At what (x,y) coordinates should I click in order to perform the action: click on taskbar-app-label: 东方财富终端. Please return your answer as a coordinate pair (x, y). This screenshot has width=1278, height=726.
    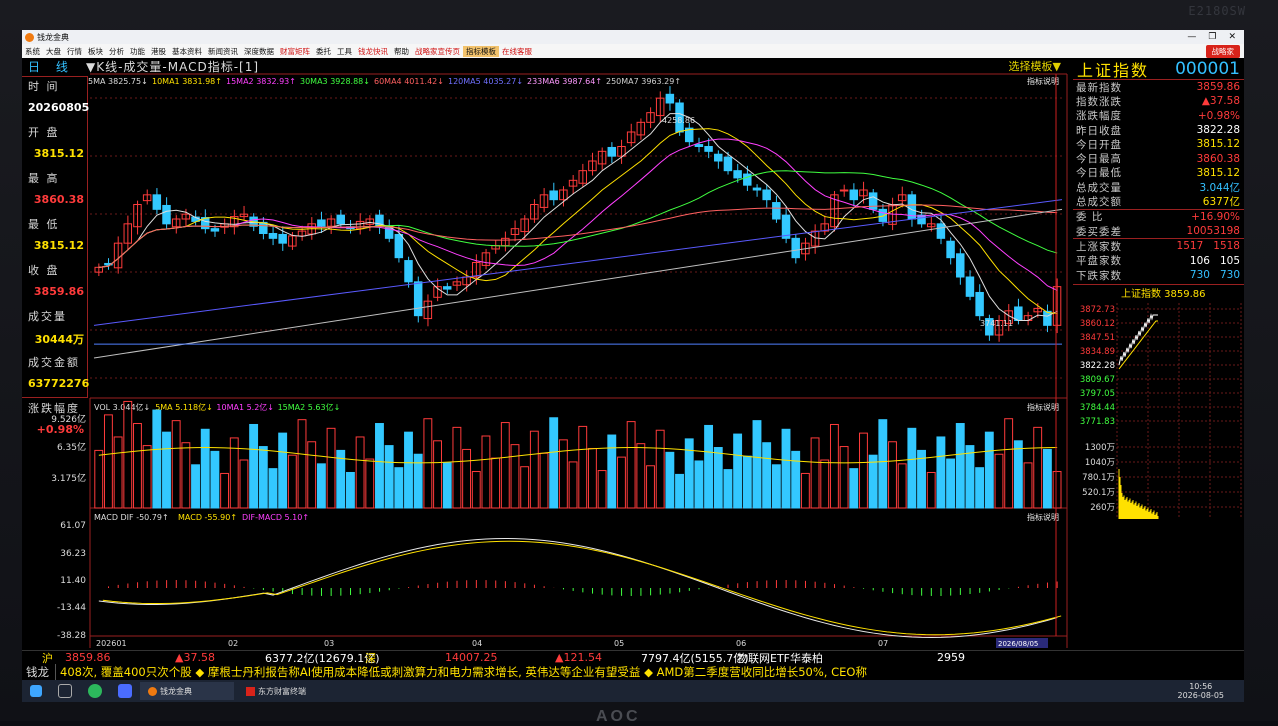
    Looking at the image, I should click on (282, 691).